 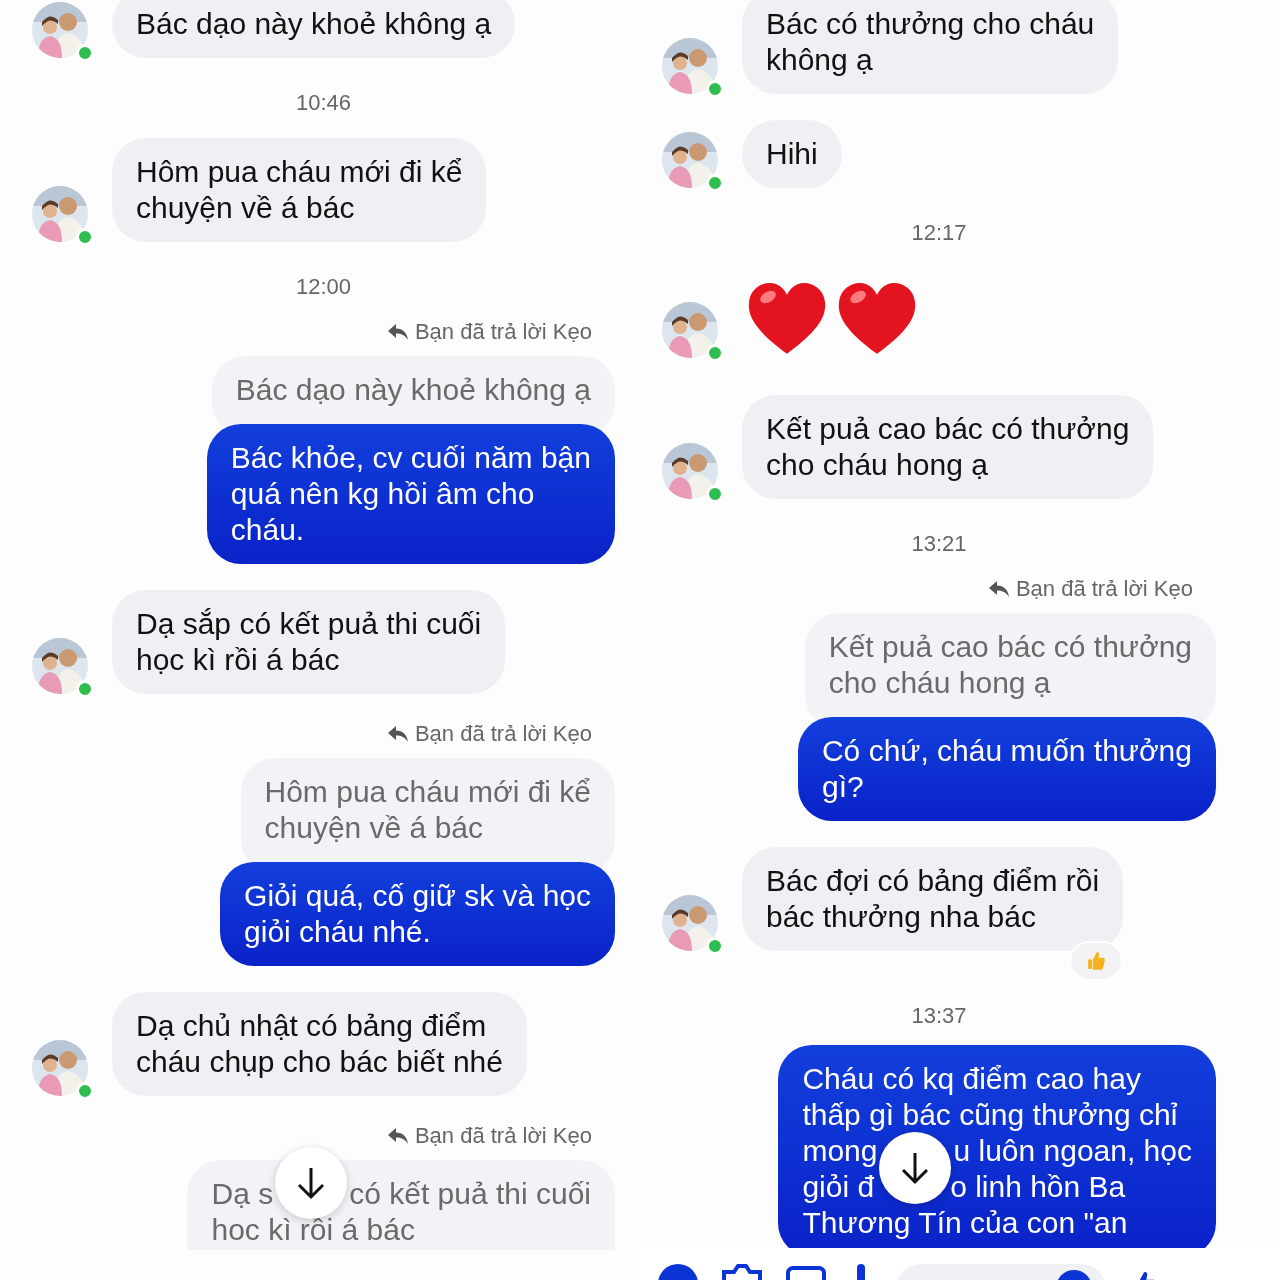 What do you see at coordinates (242, 1194) in the screenshot?
I see `message-text: Dạ s` at bounding box center [242, 1194].